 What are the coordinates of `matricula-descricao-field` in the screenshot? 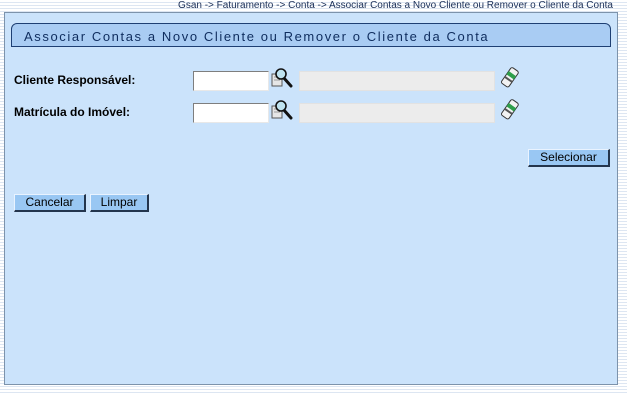 It's located at (397, 113).